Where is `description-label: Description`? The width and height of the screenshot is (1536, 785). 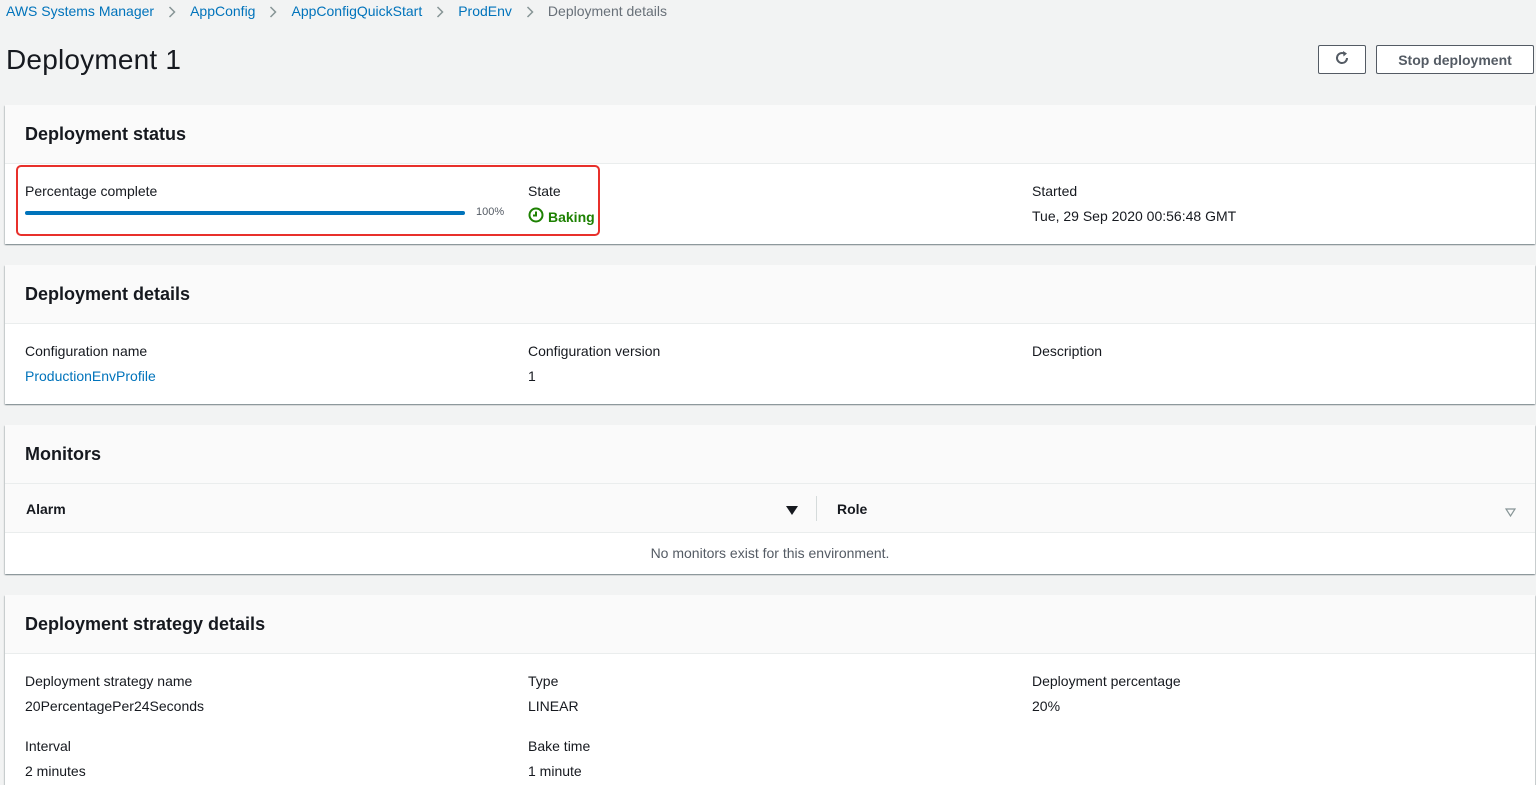
description-label: Description is located at coordinates (1067, 351).